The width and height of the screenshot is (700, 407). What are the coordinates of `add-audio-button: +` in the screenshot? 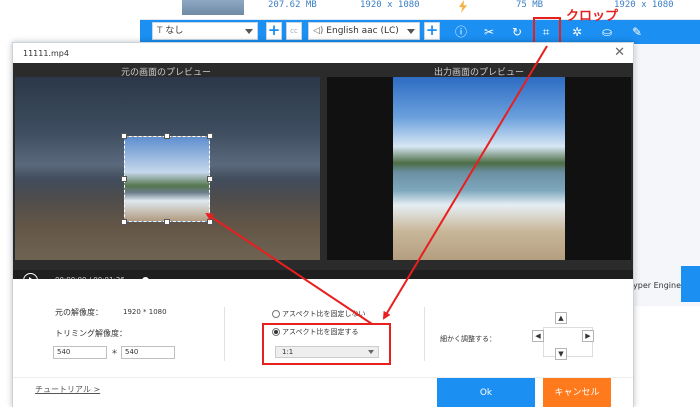 It's located at (432, 31).